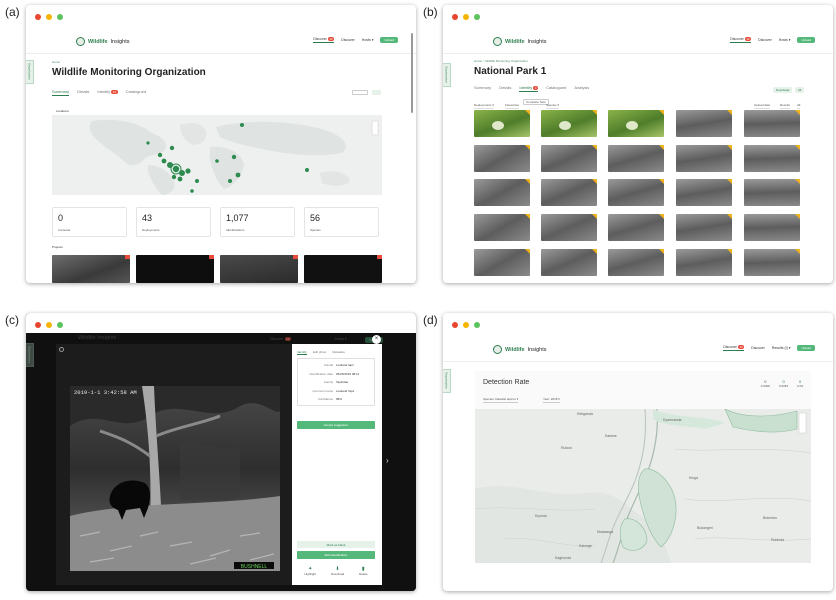  Describe the element at coordinates (501, 61) in the screenshot. I see `breadcrumb: Home > Wildlife Monitoring Organization` at that location.